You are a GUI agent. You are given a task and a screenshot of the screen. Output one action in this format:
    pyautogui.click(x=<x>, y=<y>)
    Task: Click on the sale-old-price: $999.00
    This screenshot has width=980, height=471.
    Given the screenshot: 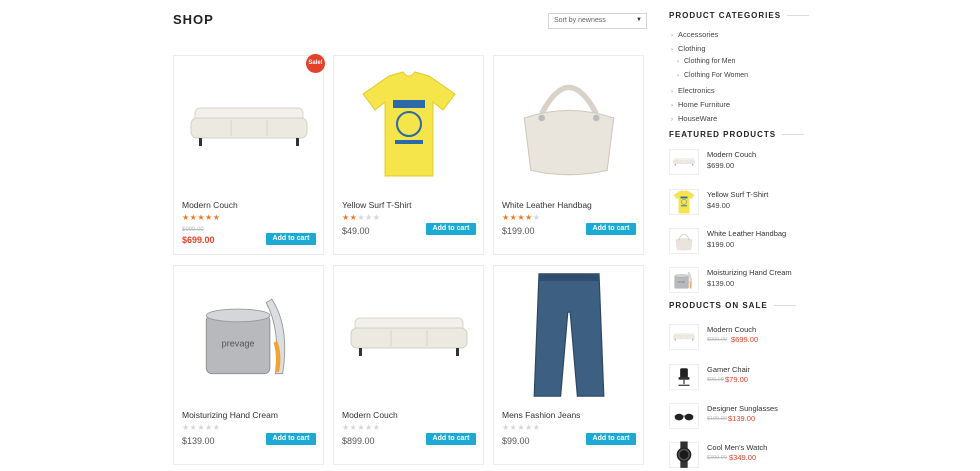 What is the action you would take?
    pyautogui.click(x=717, y=340)
    